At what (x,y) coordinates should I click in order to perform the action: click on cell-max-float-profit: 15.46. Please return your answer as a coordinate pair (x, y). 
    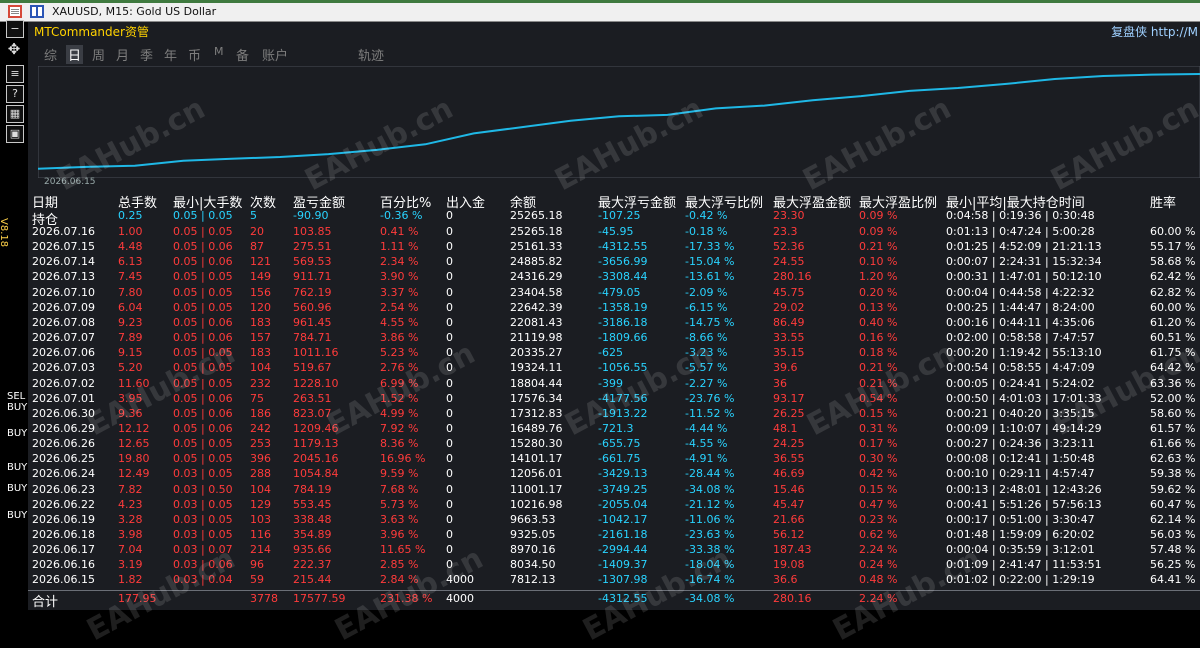
    Looking at the image, I should click on (789, 489).